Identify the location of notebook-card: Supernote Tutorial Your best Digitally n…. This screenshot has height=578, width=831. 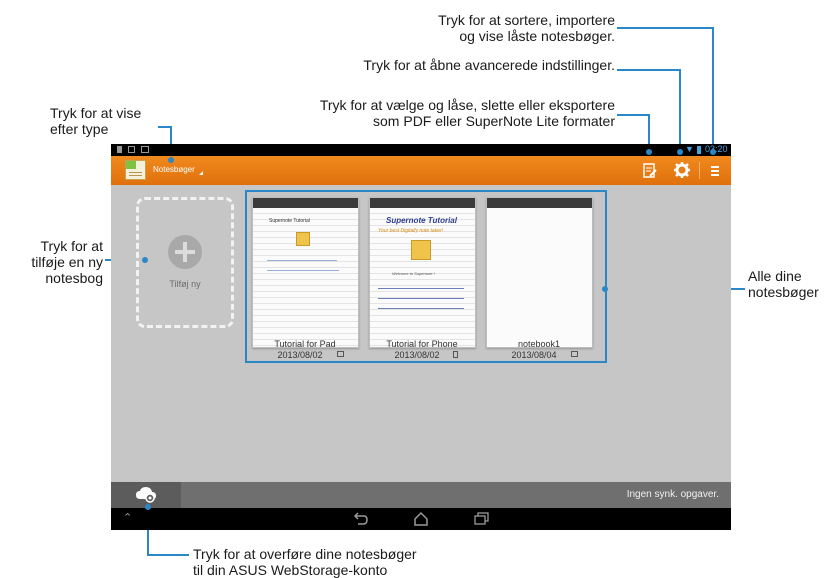
(422, 272).